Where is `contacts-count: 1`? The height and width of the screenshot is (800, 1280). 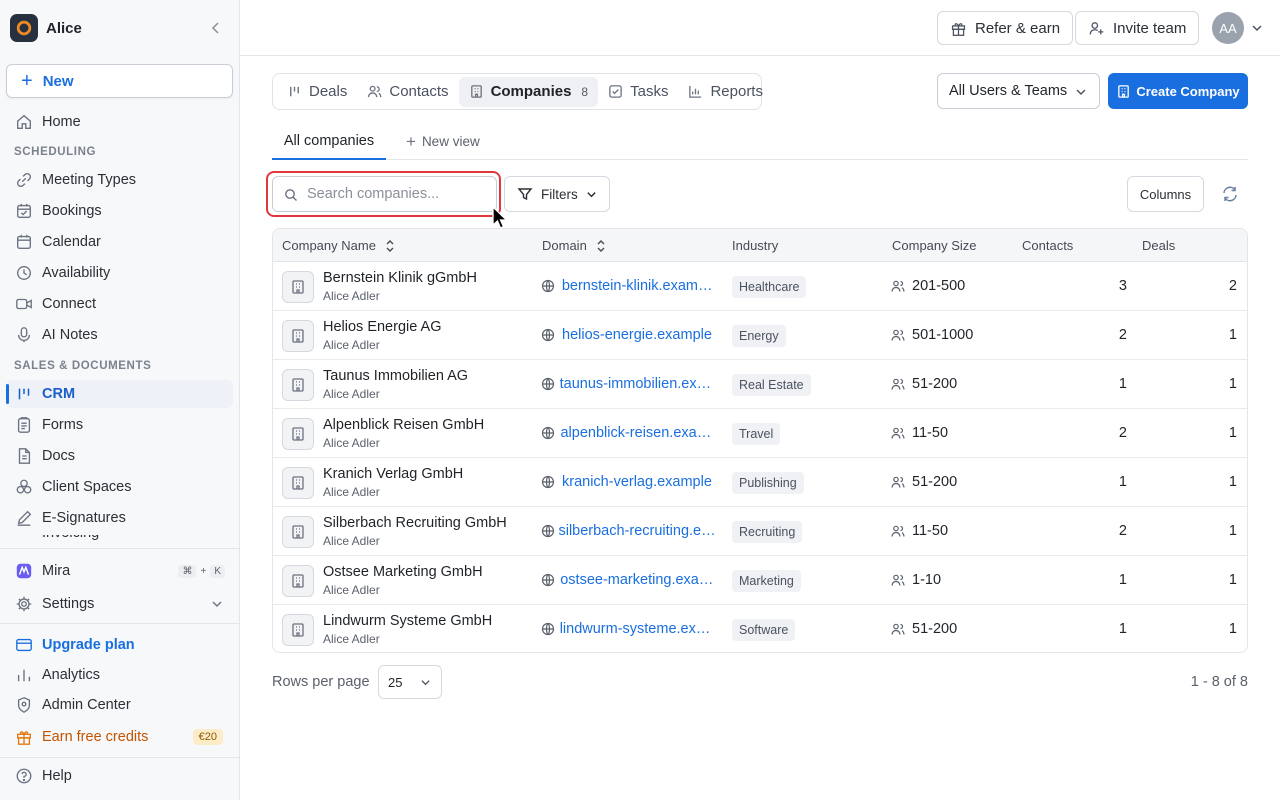
contacts-count: 1 is located at coordinates (1122, 384).